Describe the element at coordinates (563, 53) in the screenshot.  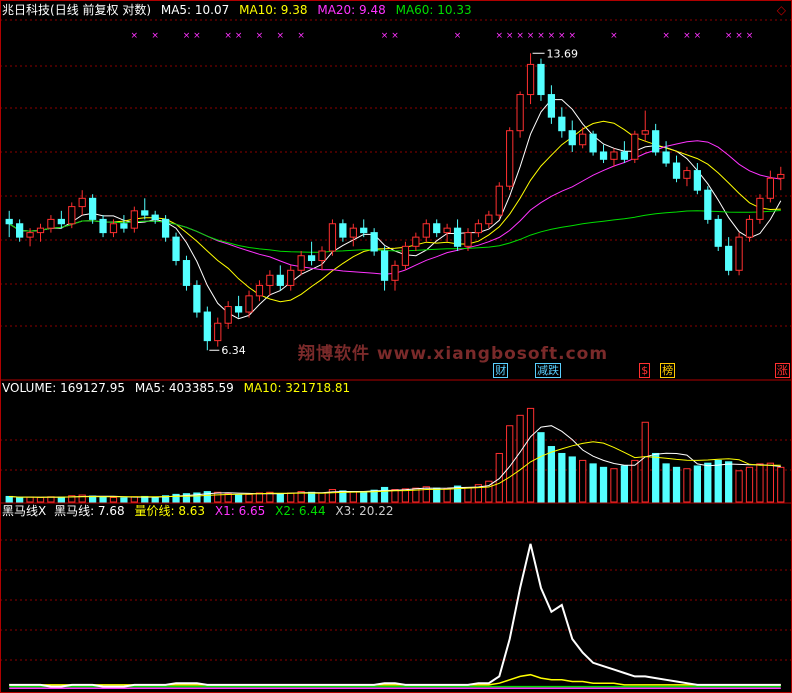
I see `high-price-label: 13.69` at that location.